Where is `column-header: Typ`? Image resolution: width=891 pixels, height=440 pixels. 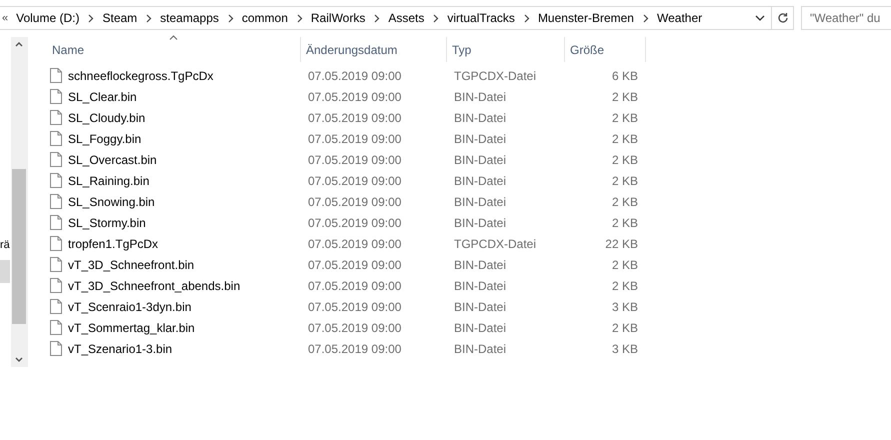
column-header: Typ is located at coordinates (506, 49).